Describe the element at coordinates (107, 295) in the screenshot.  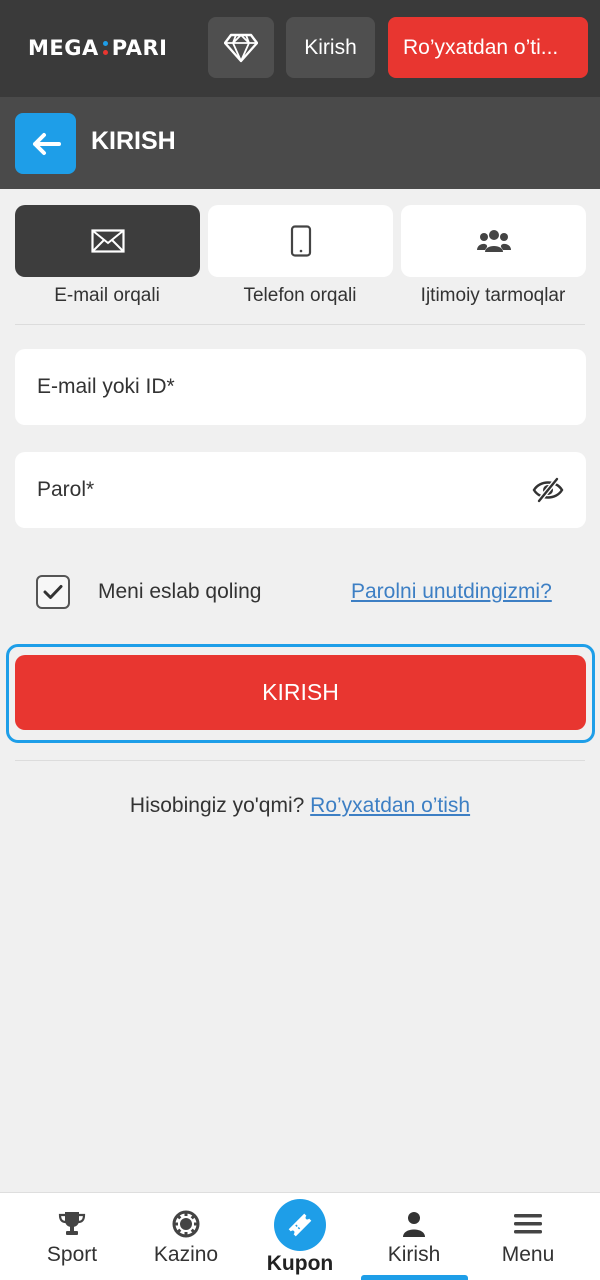
I see `tab-email-label: E-mail orqali` at that location.